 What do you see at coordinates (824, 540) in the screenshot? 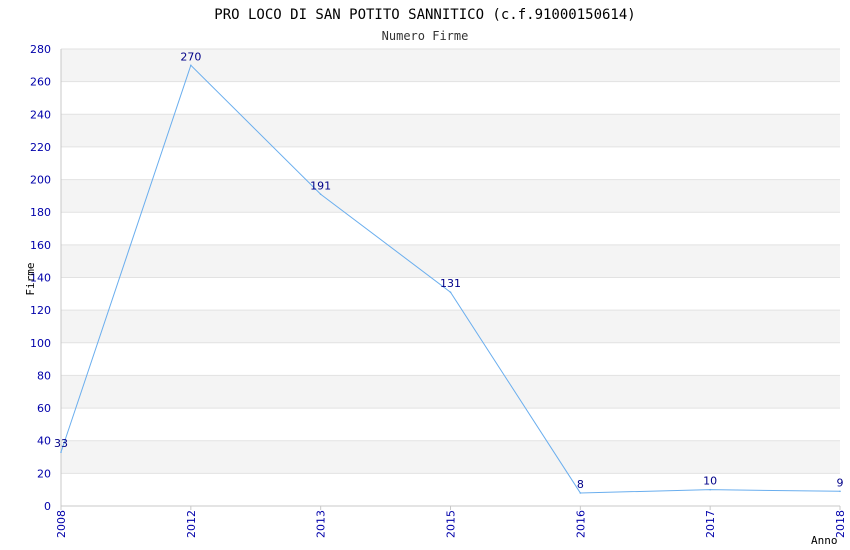
I see `x-axis-label: Anno` at bounding box center [824, 540].